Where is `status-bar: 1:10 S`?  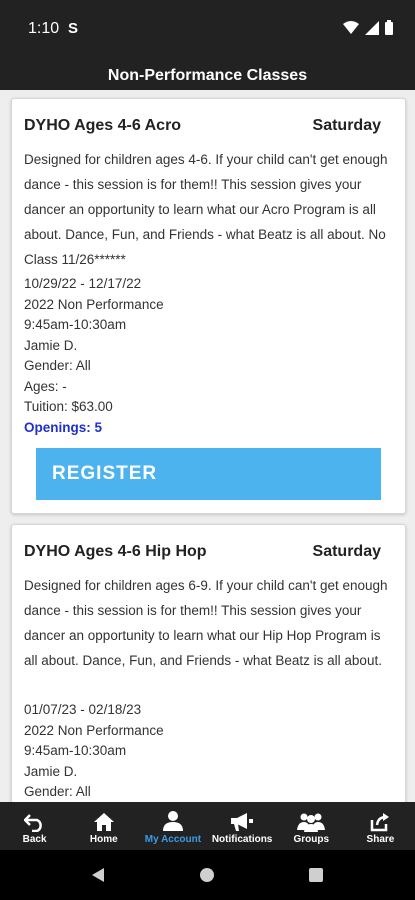
status-bar: 1:10 S is located at coordinates (207, 31).